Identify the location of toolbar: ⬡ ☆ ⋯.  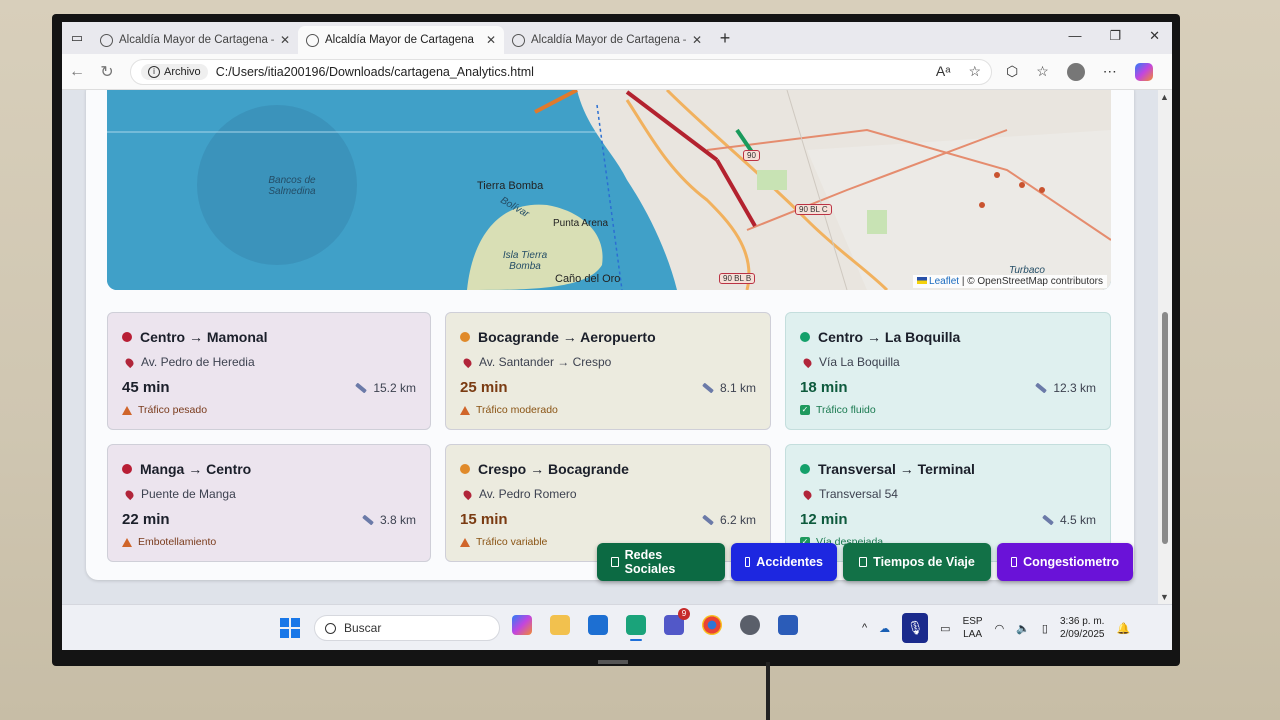
(1079, 71).